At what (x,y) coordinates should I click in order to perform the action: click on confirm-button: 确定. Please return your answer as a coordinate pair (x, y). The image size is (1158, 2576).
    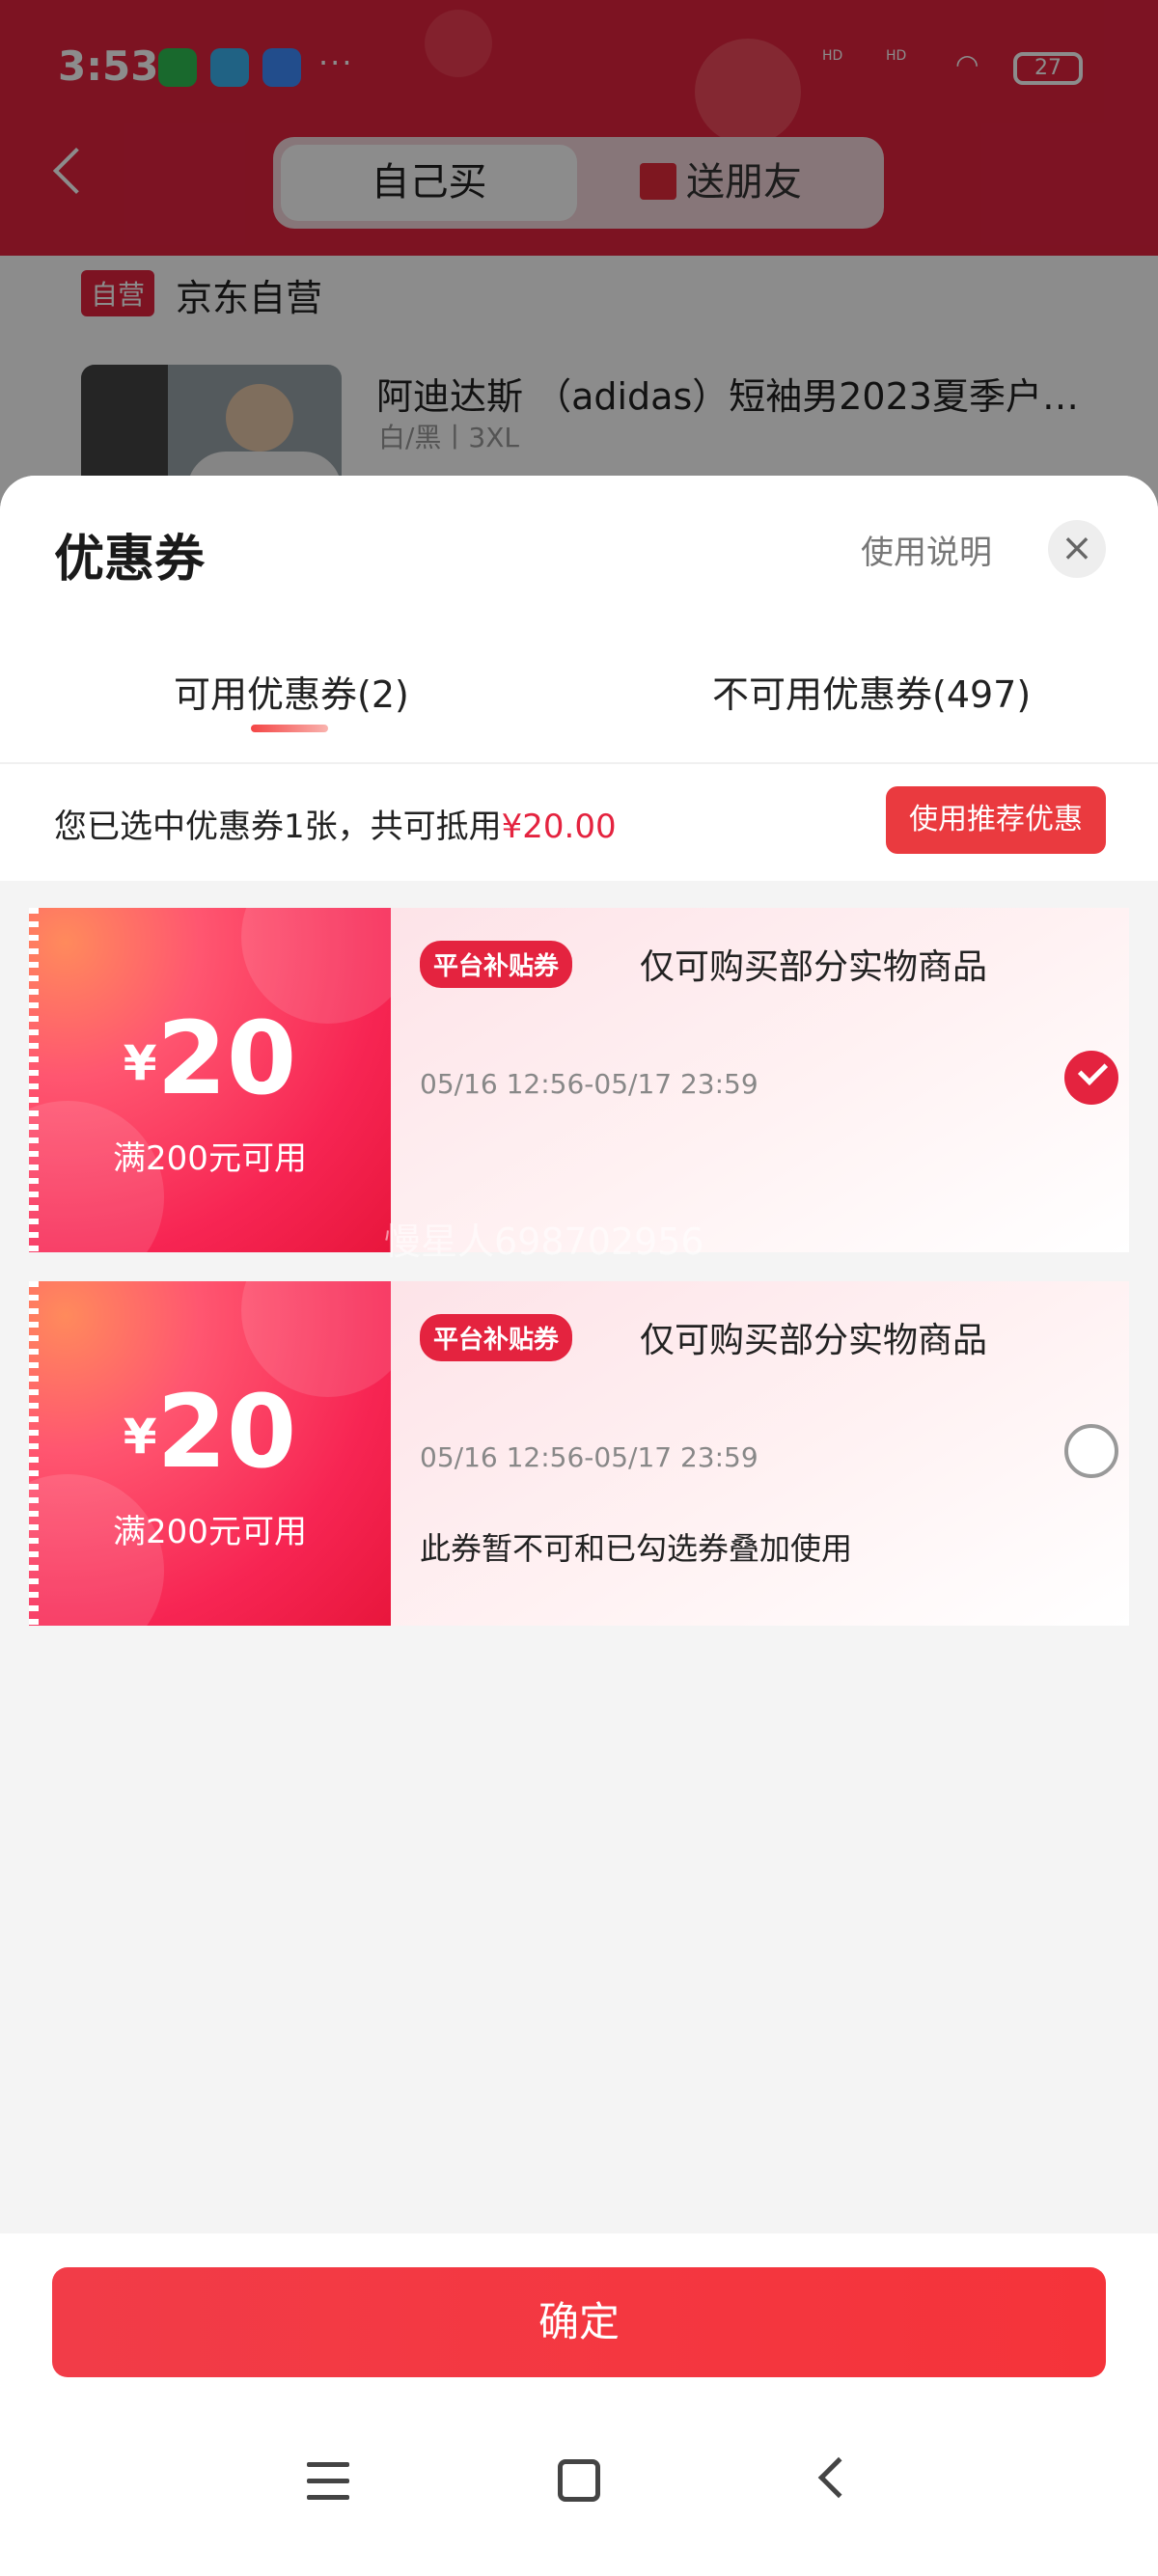
    Looking at the image, I should click on (579, 2322).